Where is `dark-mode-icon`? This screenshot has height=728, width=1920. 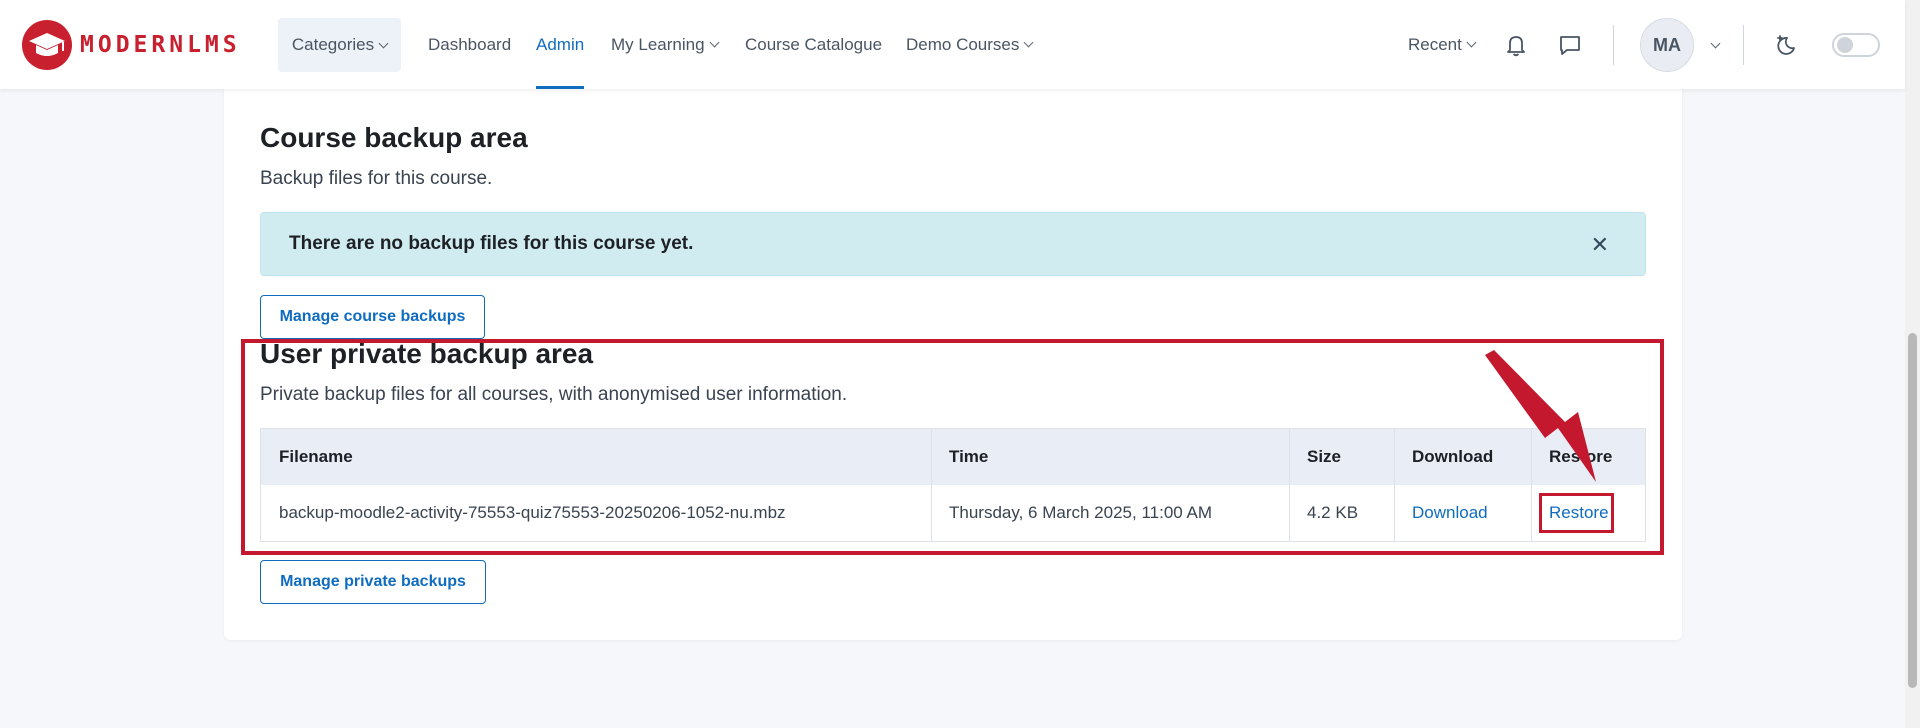 dark-mode-icon is located at coordinates (1788, 45).